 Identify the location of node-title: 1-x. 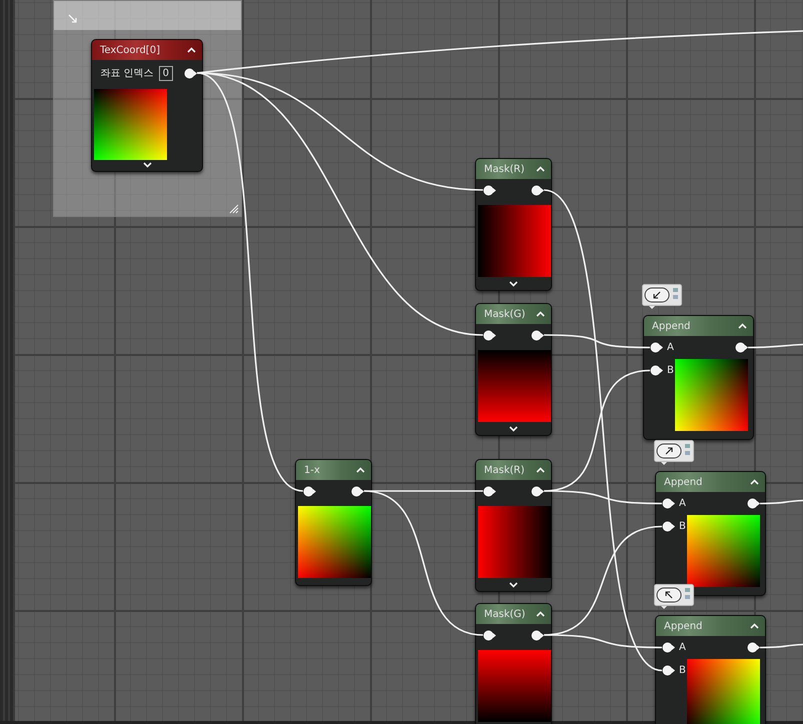
(312, 471).